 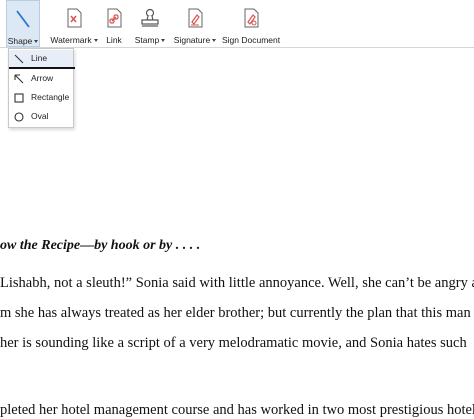 I want to click on document-heading: ow the Recipe—by hook or by . . . ., so click(x=100, y=245).